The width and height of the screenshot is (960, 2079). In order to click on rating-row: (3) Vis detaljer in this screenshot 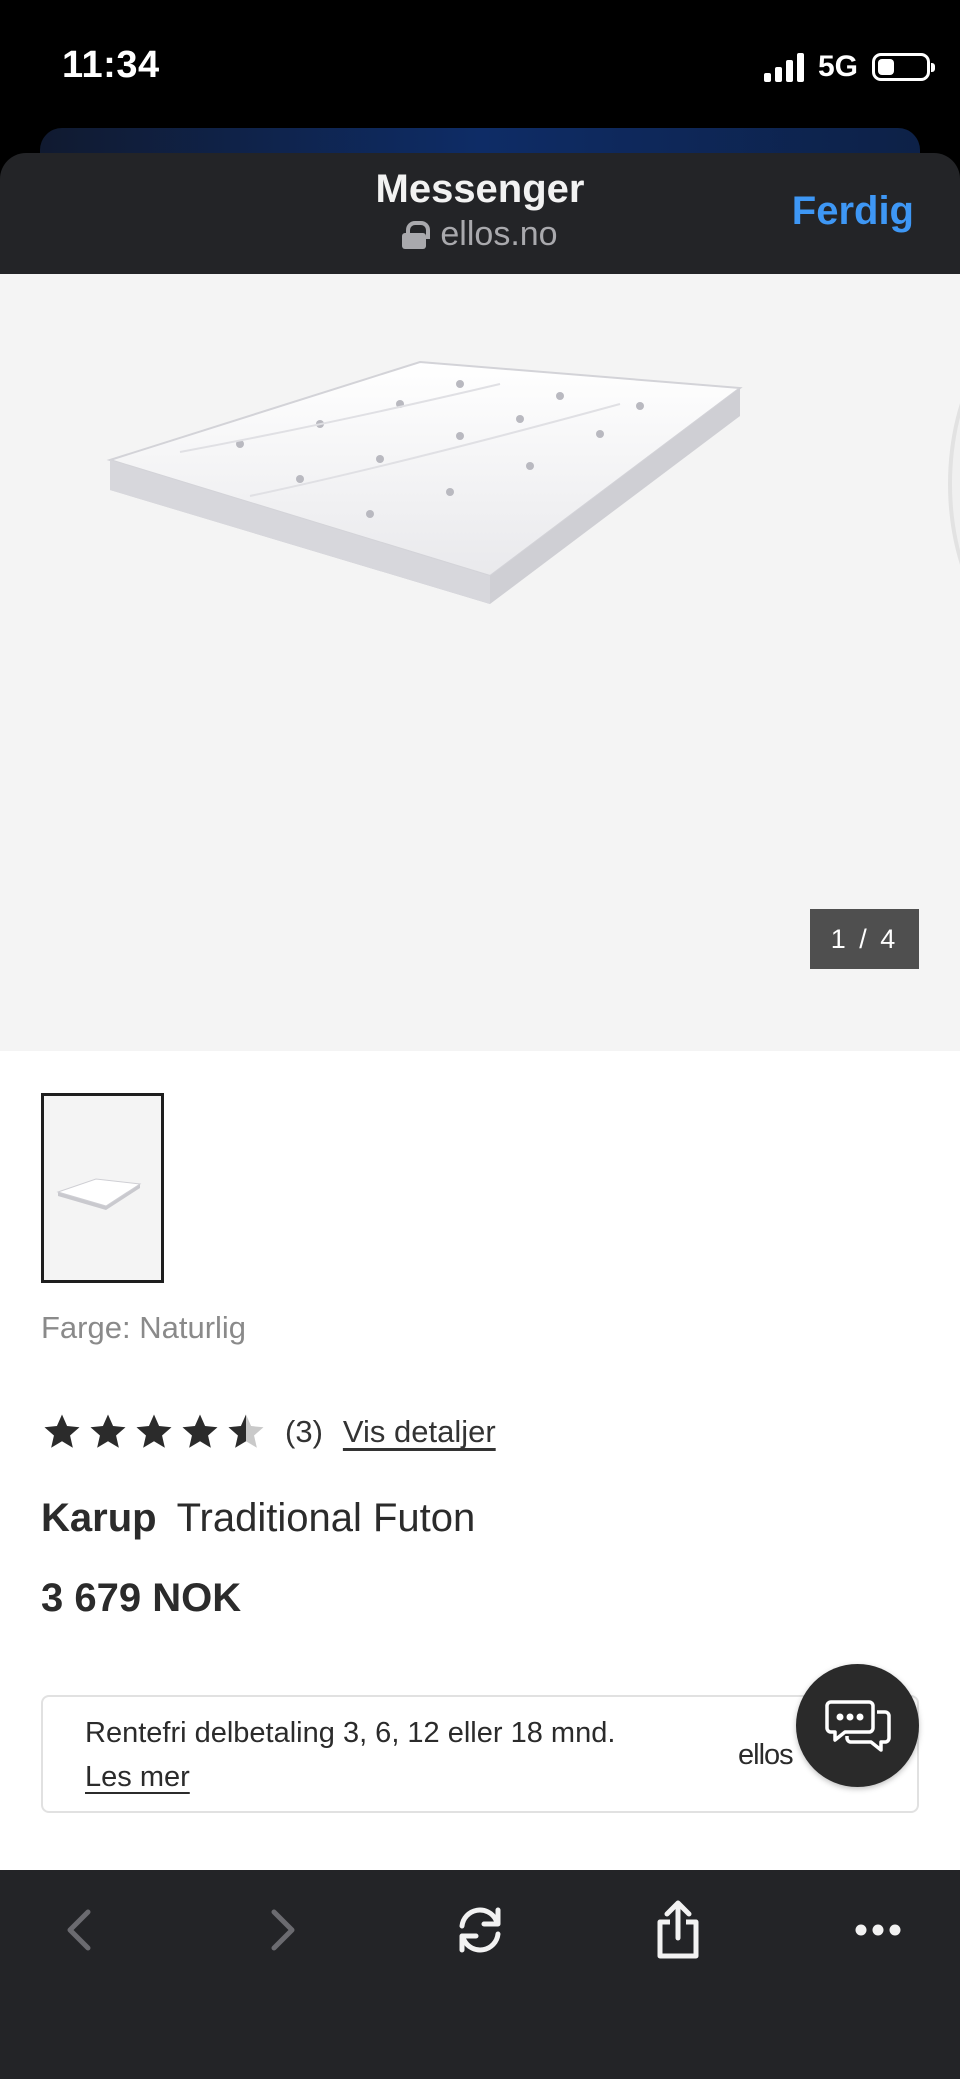, I will do `click(268, 1432)`.